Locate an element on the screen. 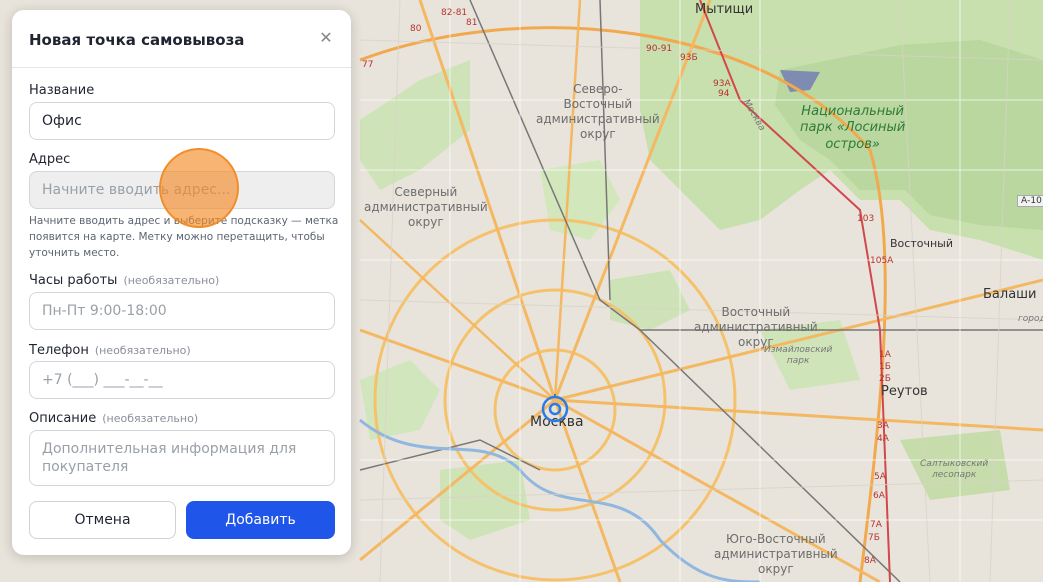  park-label: Измайловский парк is located at coordinates (798, 356).